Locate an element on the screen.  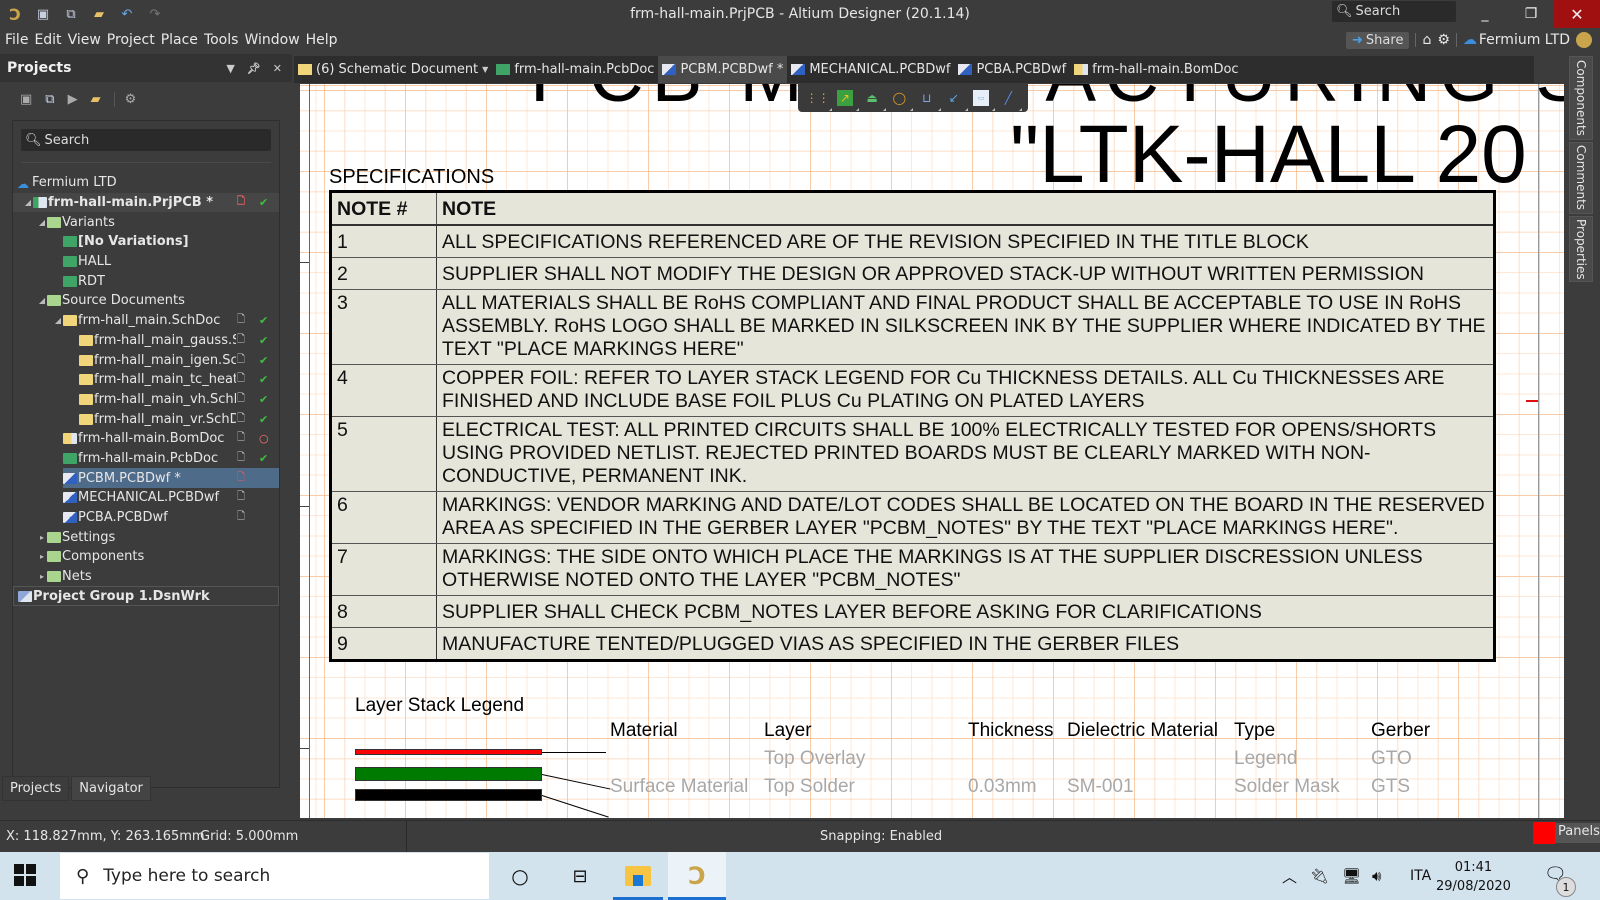
menu-place: Place is located at coordinates (179, 40).